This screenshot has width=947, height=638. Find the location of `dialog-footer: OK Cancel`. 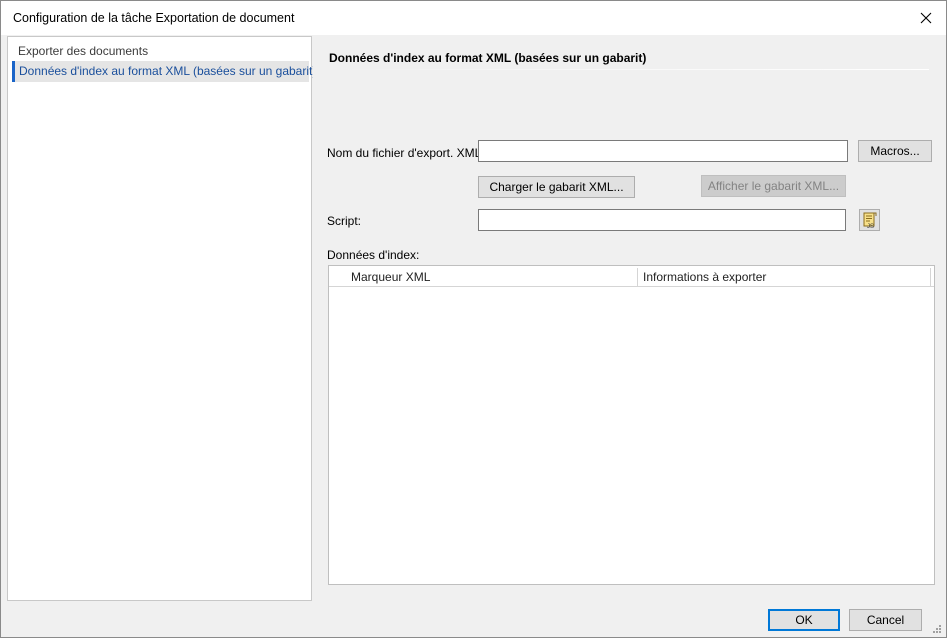

dialog-footer: OK Cancel is located at coordinates (473, 619).